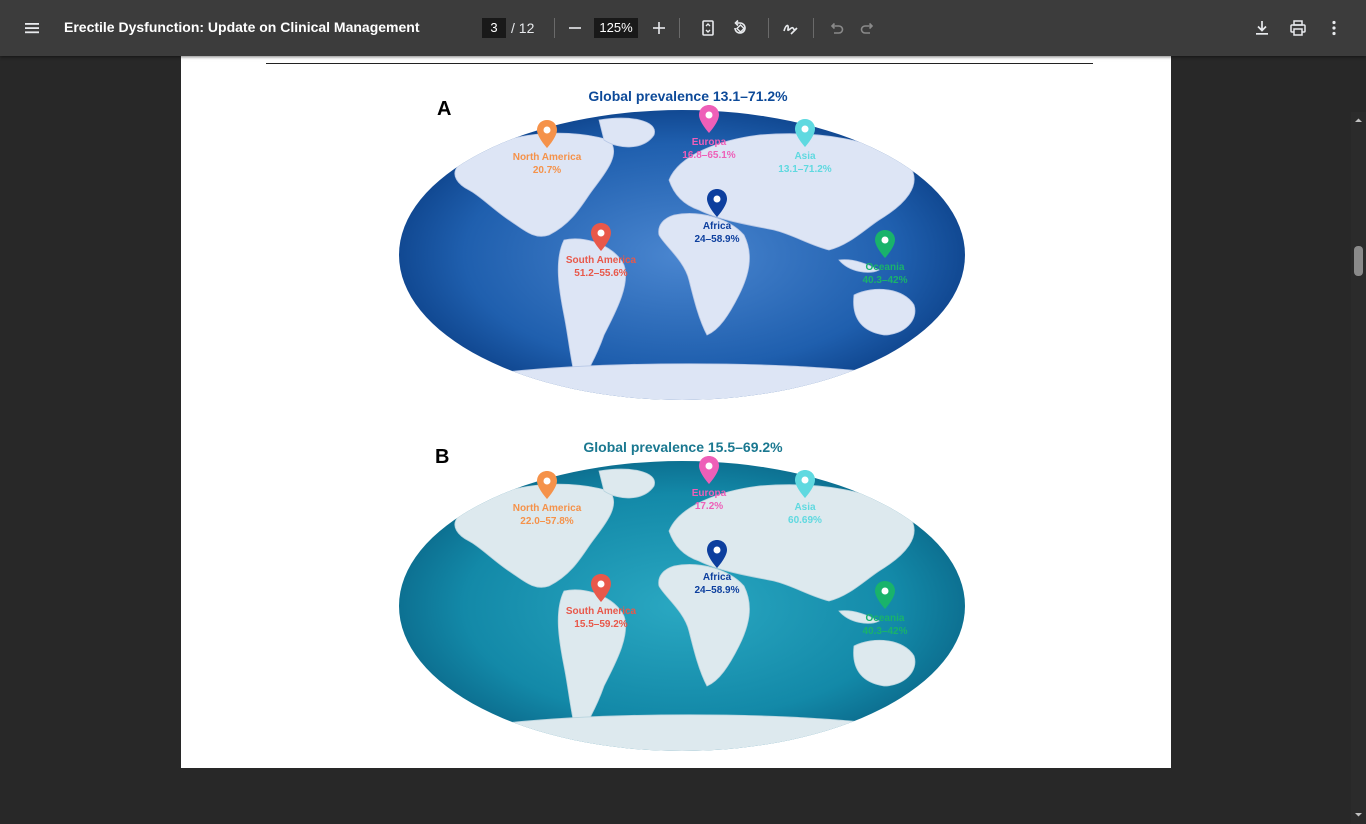 Image resolution: width=1366 pixels, height=824 pixels. What do you see at coordinates (1358, 468) in the screenshot?
I see `vertical-scrollbar` at bounding box center [1358, 468].